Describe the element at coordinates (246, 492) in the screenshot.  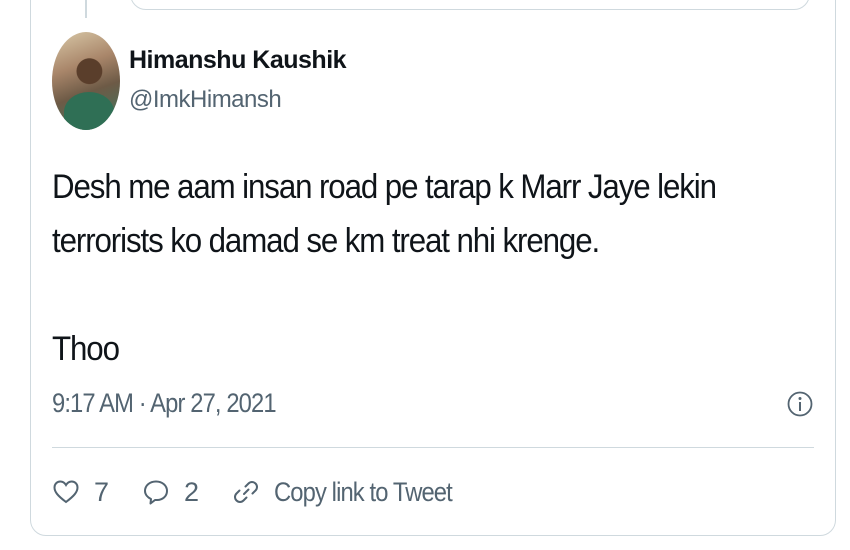
I see `link-icon` at that location.